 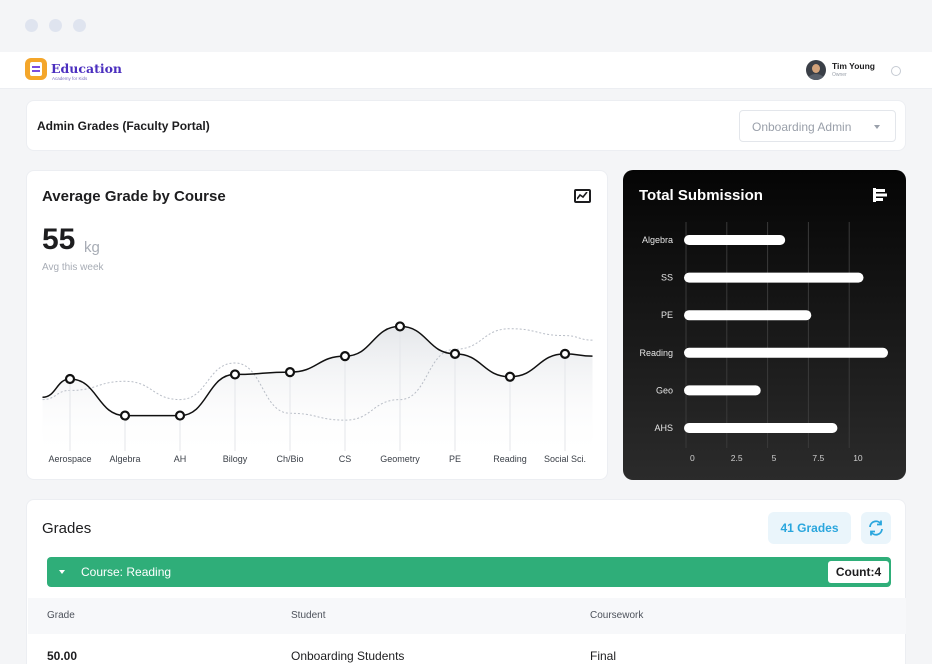 What do you see at coordinates (61, 615) in the screenshot?
I see `column-header-grade: Grade` at bounding box center [61, 615].